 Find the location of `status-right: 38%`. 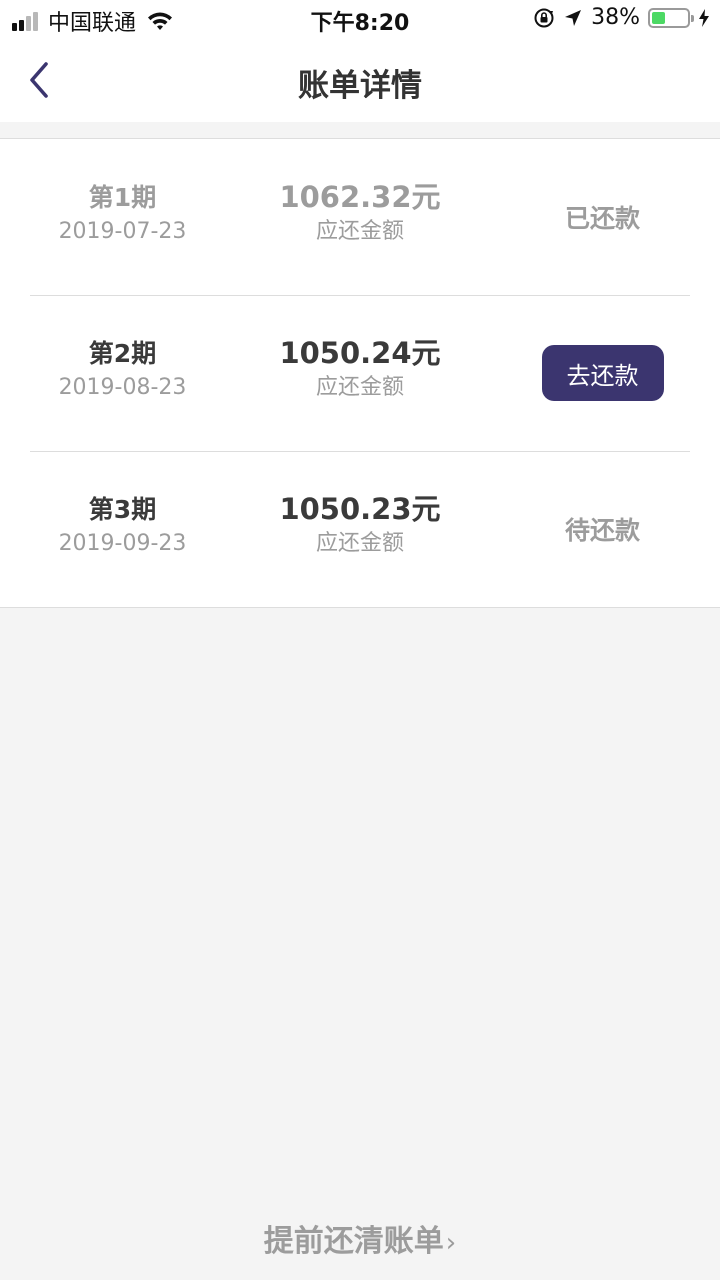

status-right: 38% is located at coordinates (617, 17).